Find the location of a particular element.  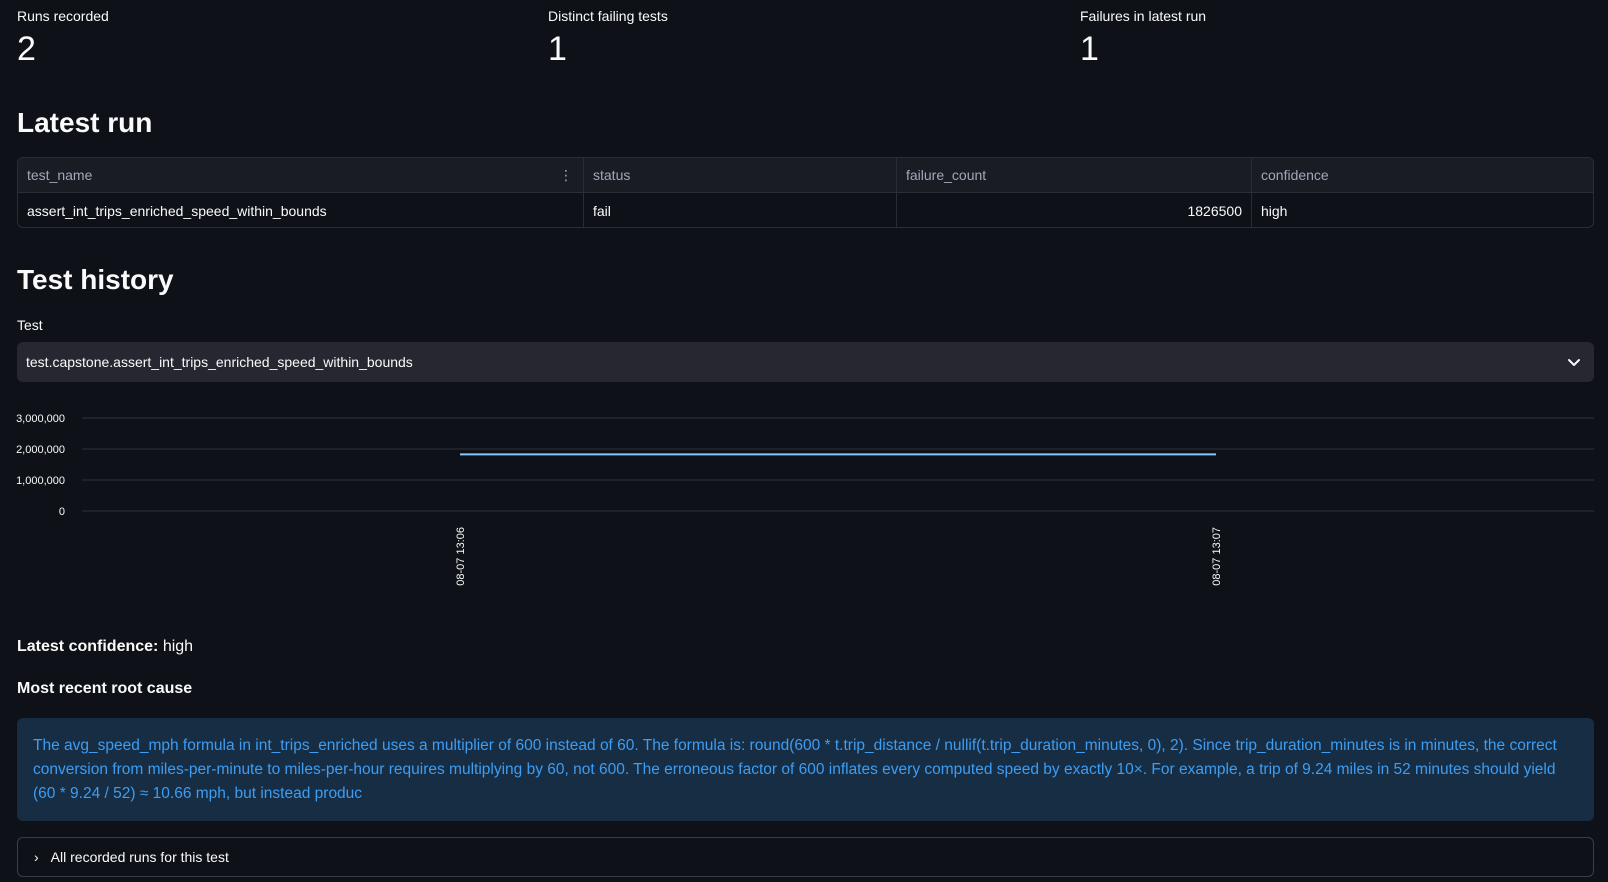

root-cause-heading: Most recent root cause is located at coordinates (105, 688).